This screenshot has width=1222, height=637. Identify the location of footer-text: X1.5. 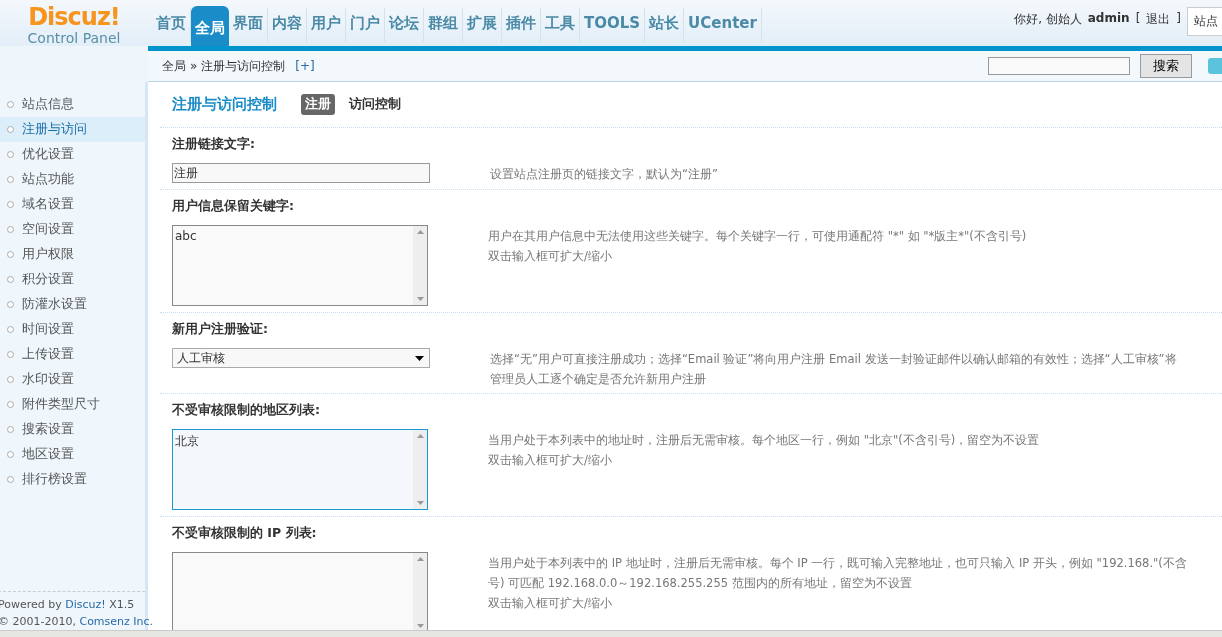
(121, 604).